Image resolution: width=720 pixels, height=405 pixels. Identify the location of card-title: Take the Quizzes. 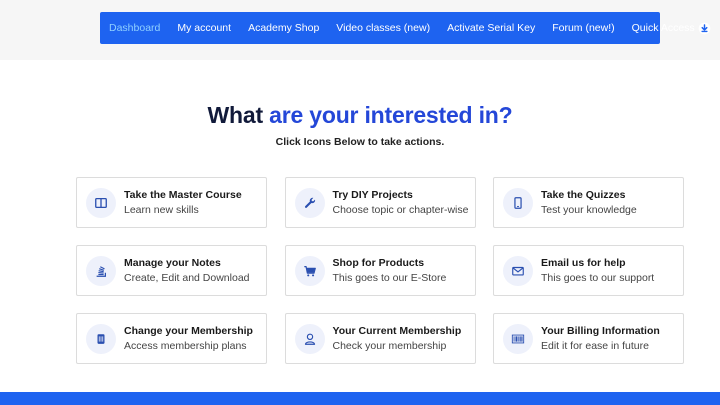
(583, 194).